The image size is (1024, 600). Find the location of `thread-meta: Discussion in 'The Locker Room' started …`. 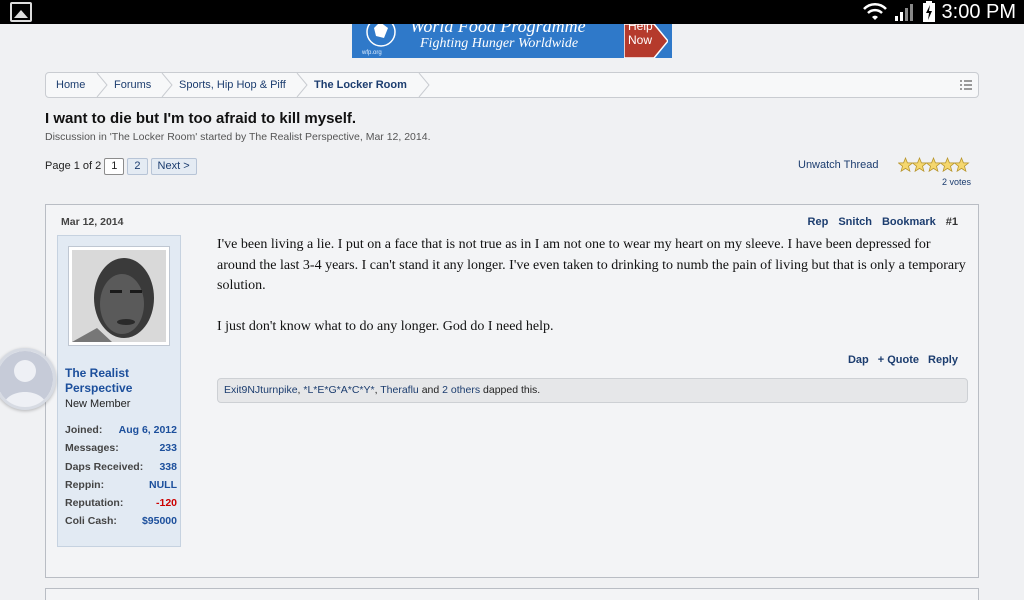

thread-meta: Discussion in 'The Locker Room' started … is located at coordinates (238, 137).